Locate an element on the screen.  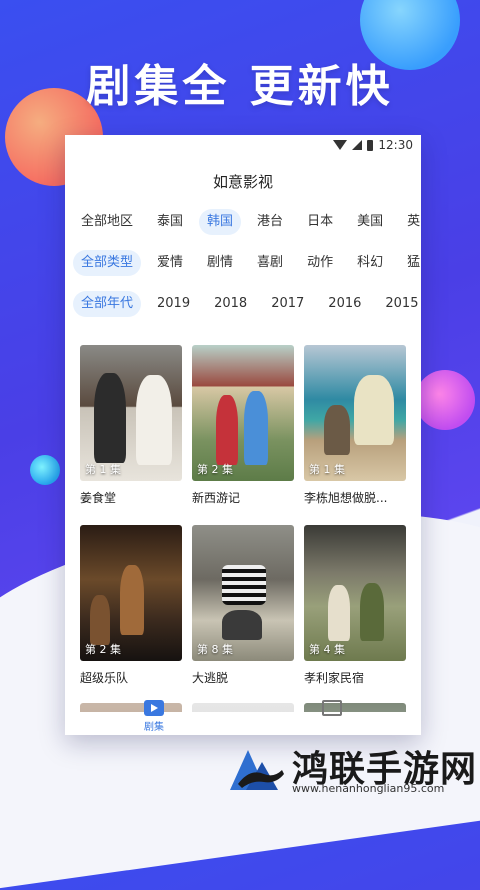
folder-icon is located at coordinates (332, 708).